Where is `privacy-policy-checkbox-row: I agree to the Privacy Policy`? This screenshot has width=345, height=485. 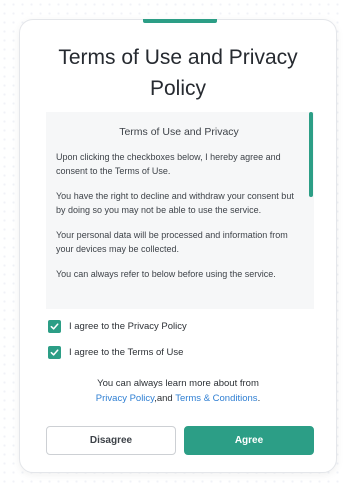
privacy-policy-checkbox-row: I agree to the Privacy Policy is located at coordinates (117, 326).